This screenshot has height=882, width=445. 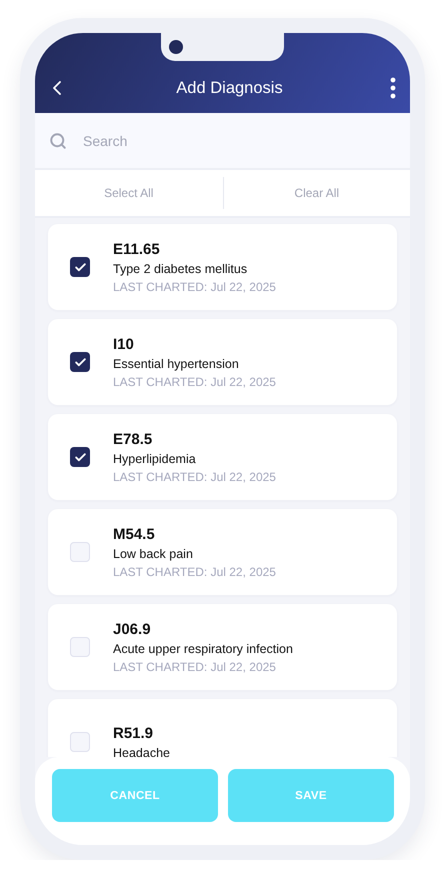 What do you see at coordinates (222, 552) in the screenshot?
I see `diagnosis-card: M54.5 Low back pain LAST CHARTED: Jul 22, 2025` at bounding box center [222, 552].